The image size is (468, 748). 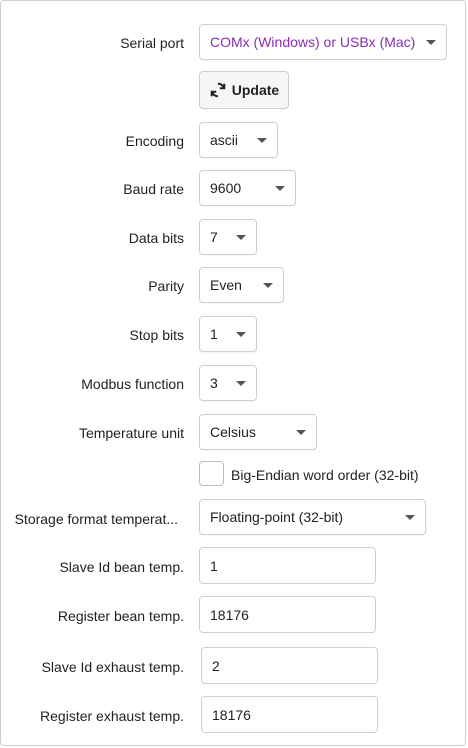 I want to click on modbus-function-select: 3, so click(x=228, y=383).